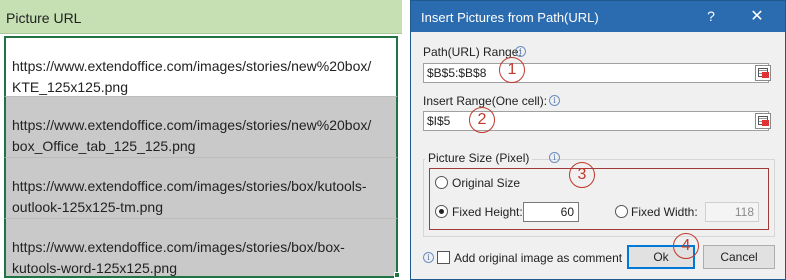  What do you see at coordinates (441, 182) in the screenshot?
I see `original-size-radio` at bounding box center [441, 182].